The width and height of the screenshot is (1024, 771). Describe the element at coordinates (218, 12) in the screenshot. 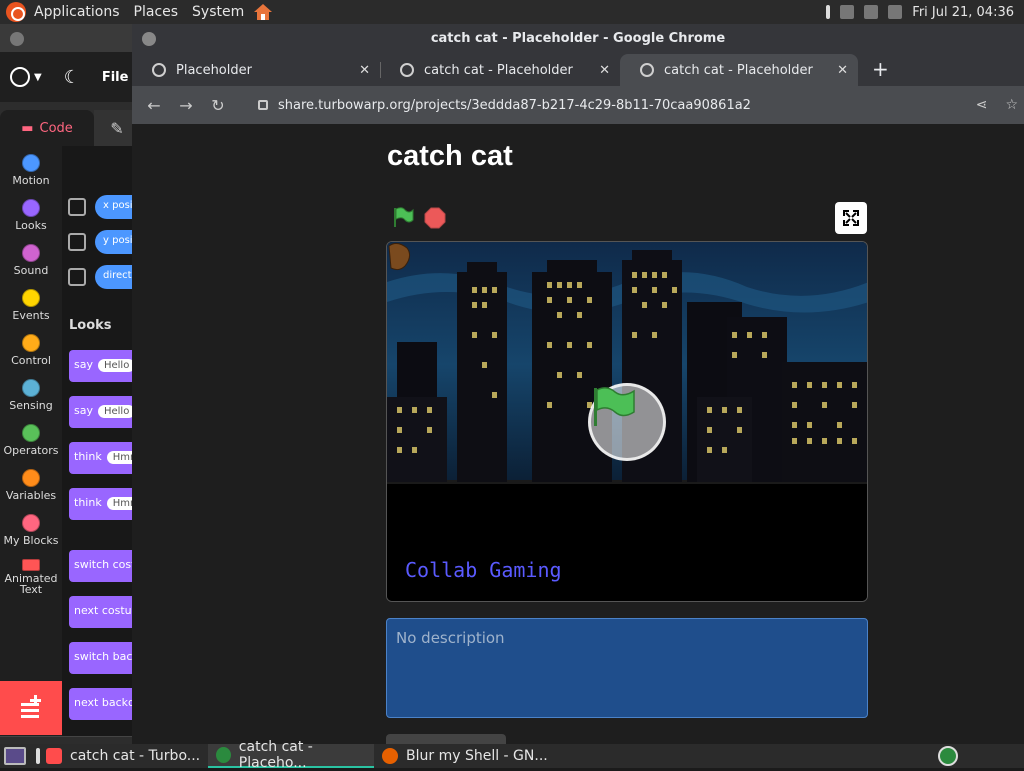

I see `system-menu-item: System` at that location.